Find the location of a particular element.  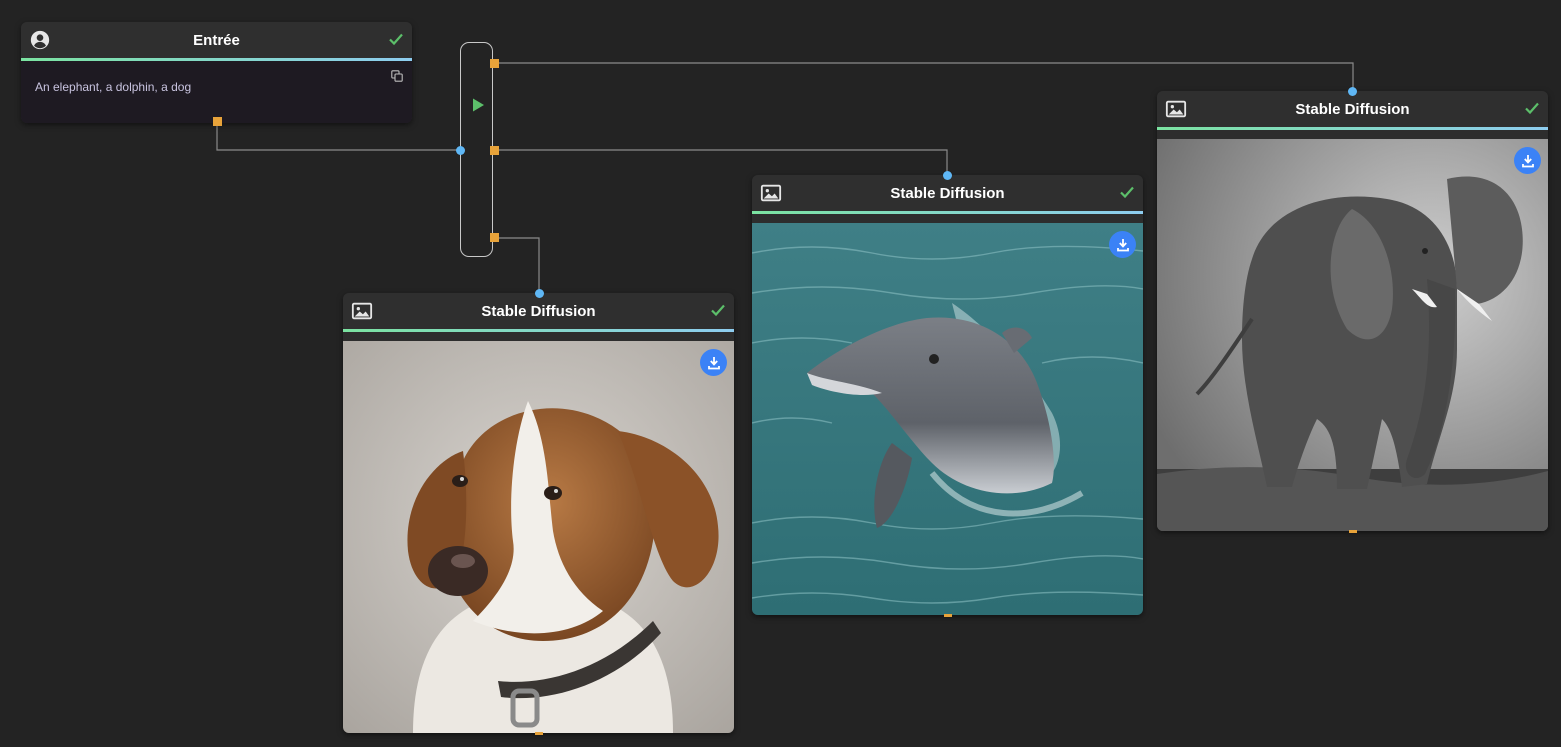

generated-image-dolphin is located at coordinates (947, 419).